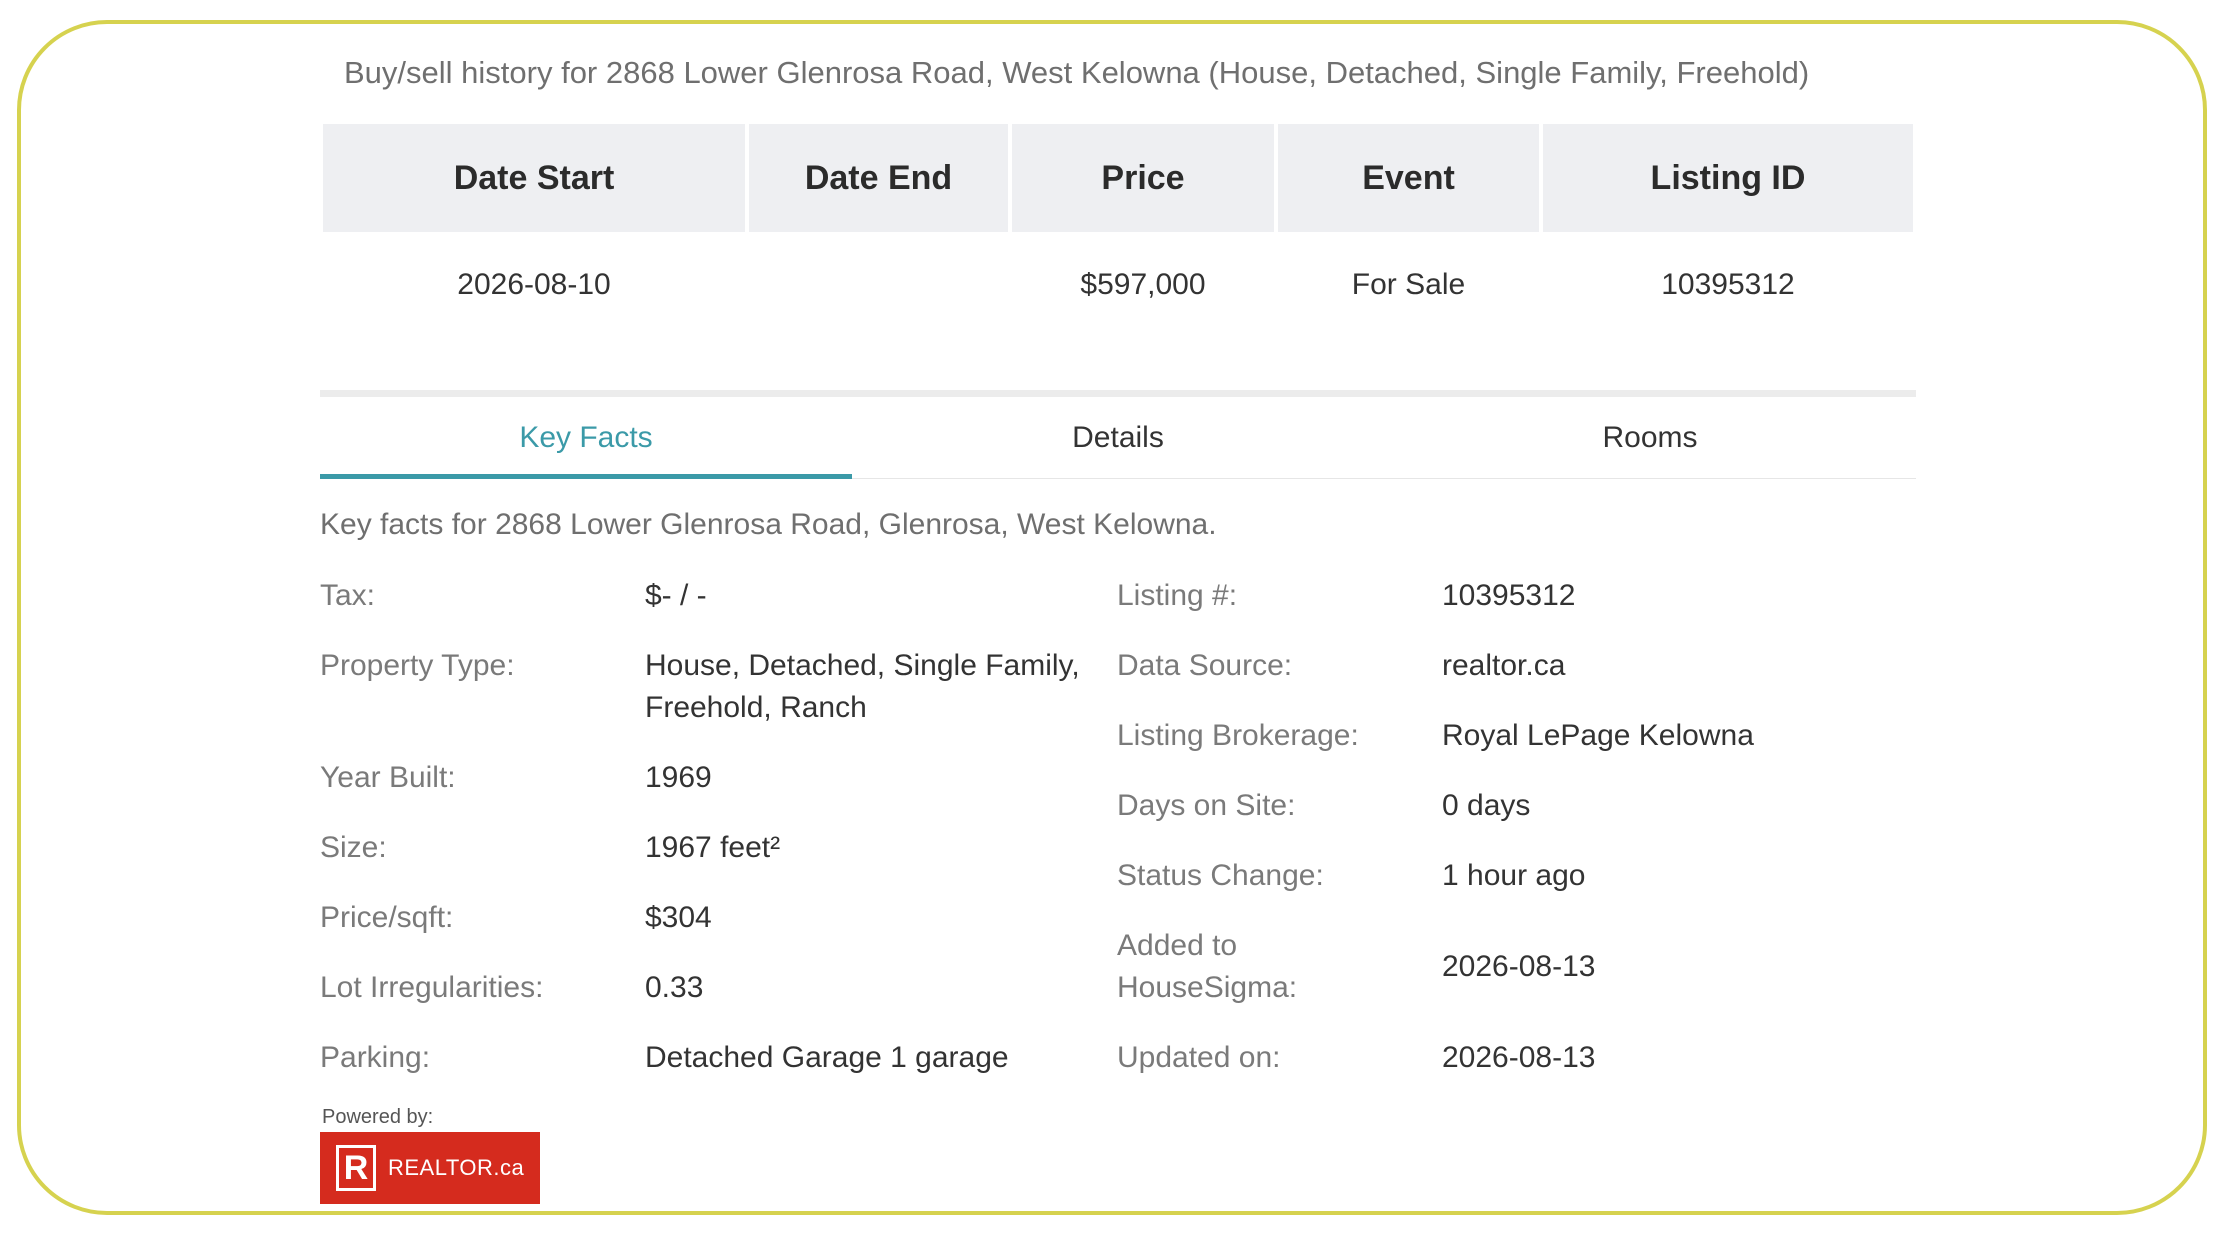  I want to click on fact-label: Lot Irregularities:, so click(432, 987).